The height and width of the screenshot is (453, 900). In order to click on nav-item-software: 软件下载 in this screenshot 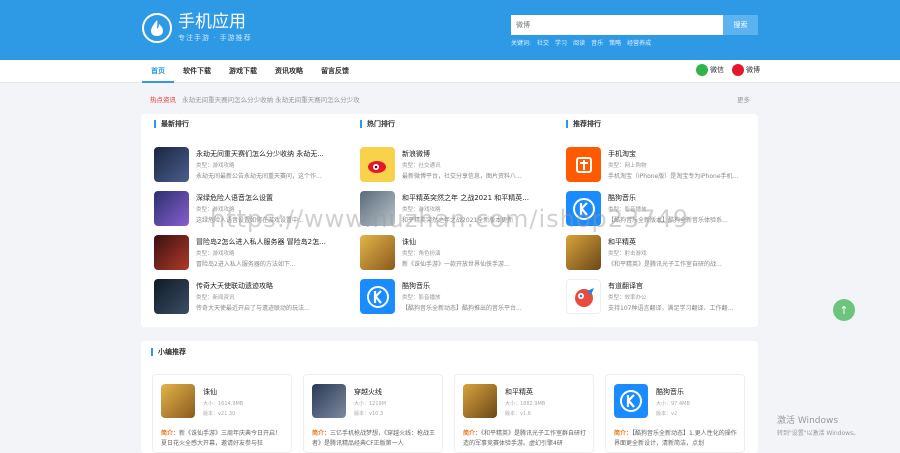, I will do `click(197, 71)`.